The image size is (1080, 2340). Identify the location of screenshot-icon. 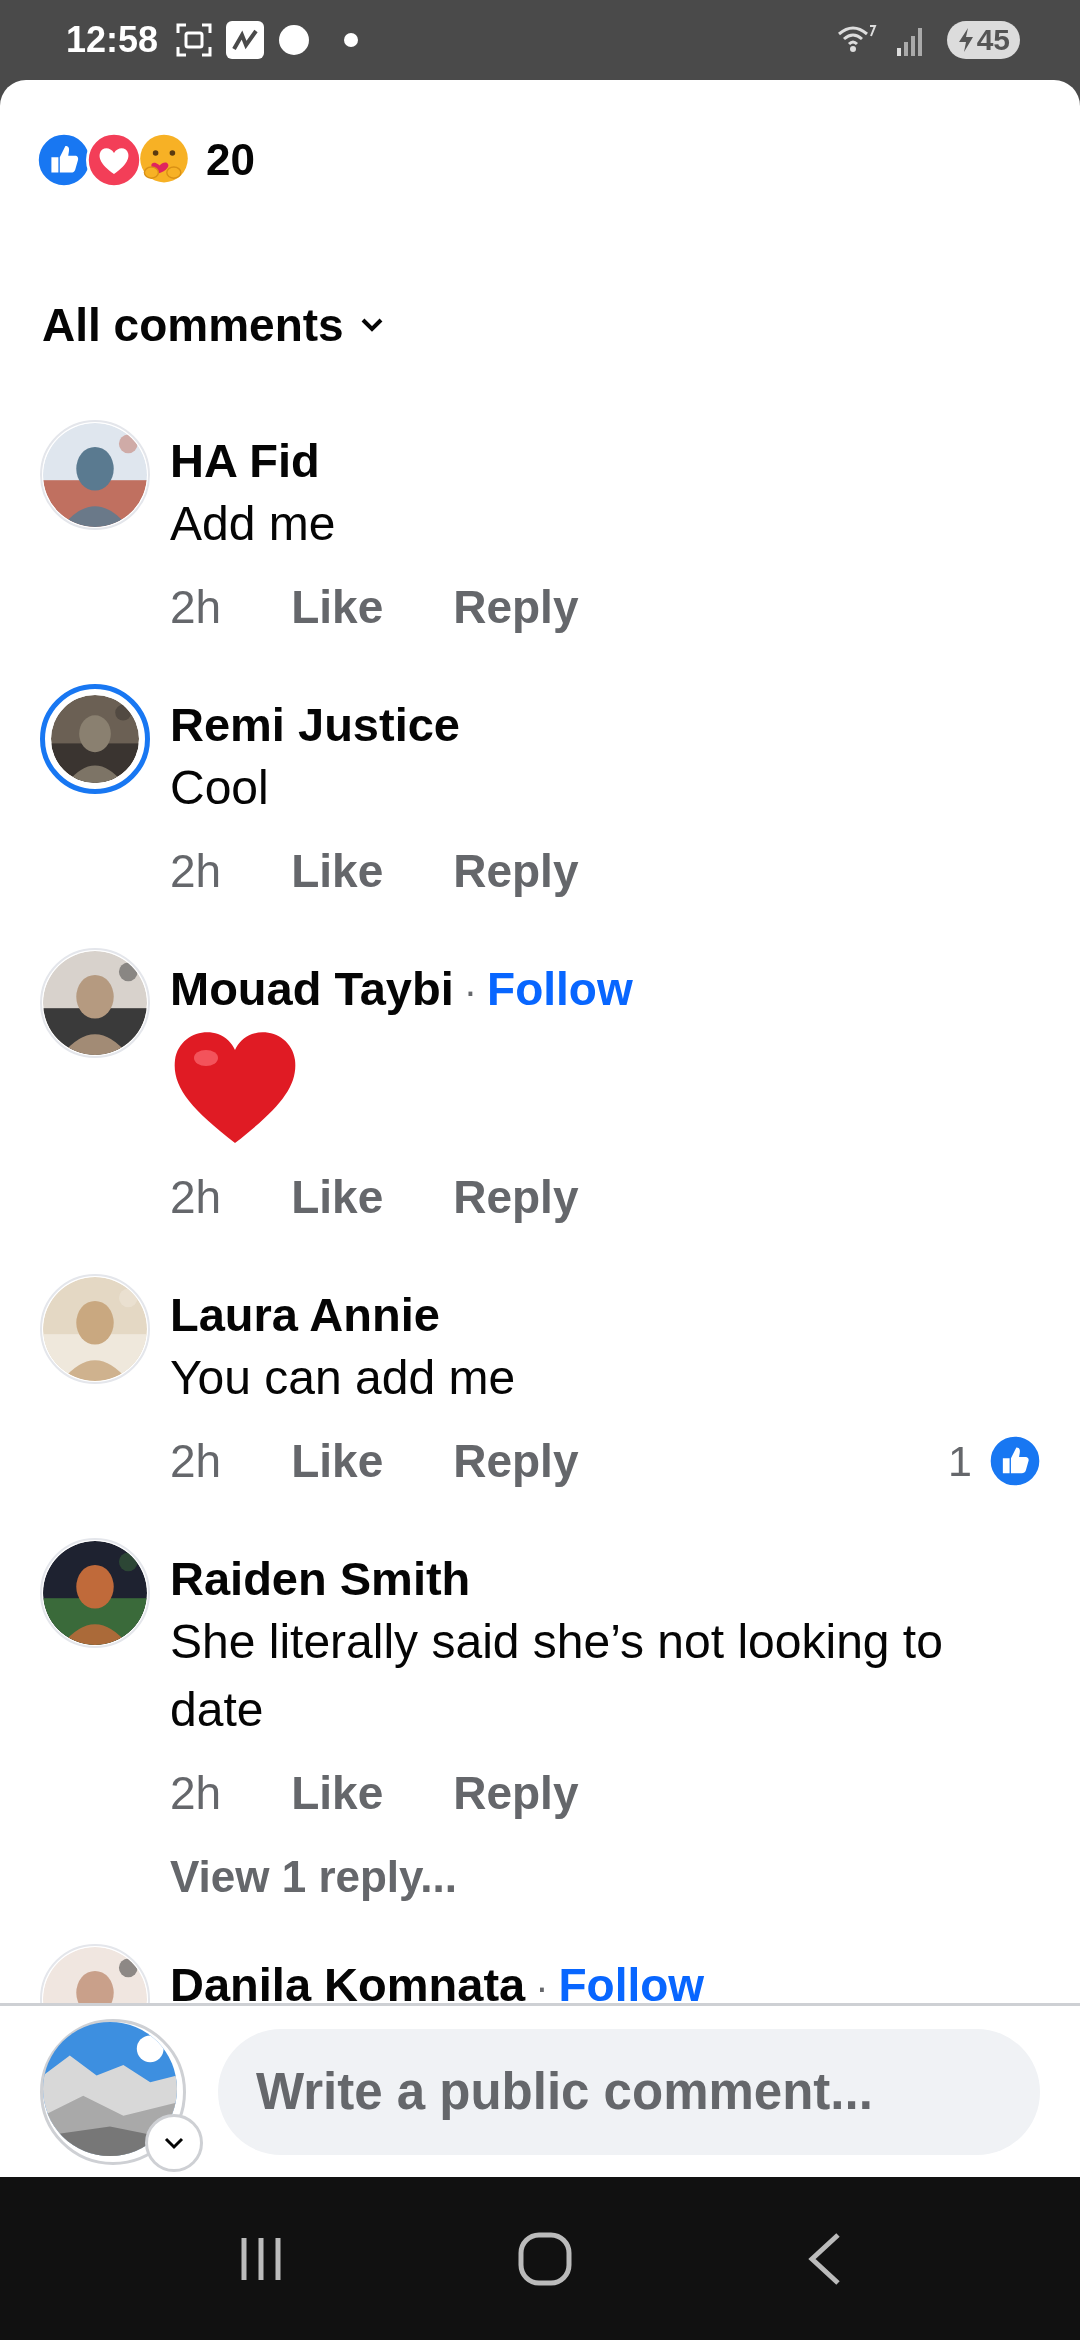
(194, 40).